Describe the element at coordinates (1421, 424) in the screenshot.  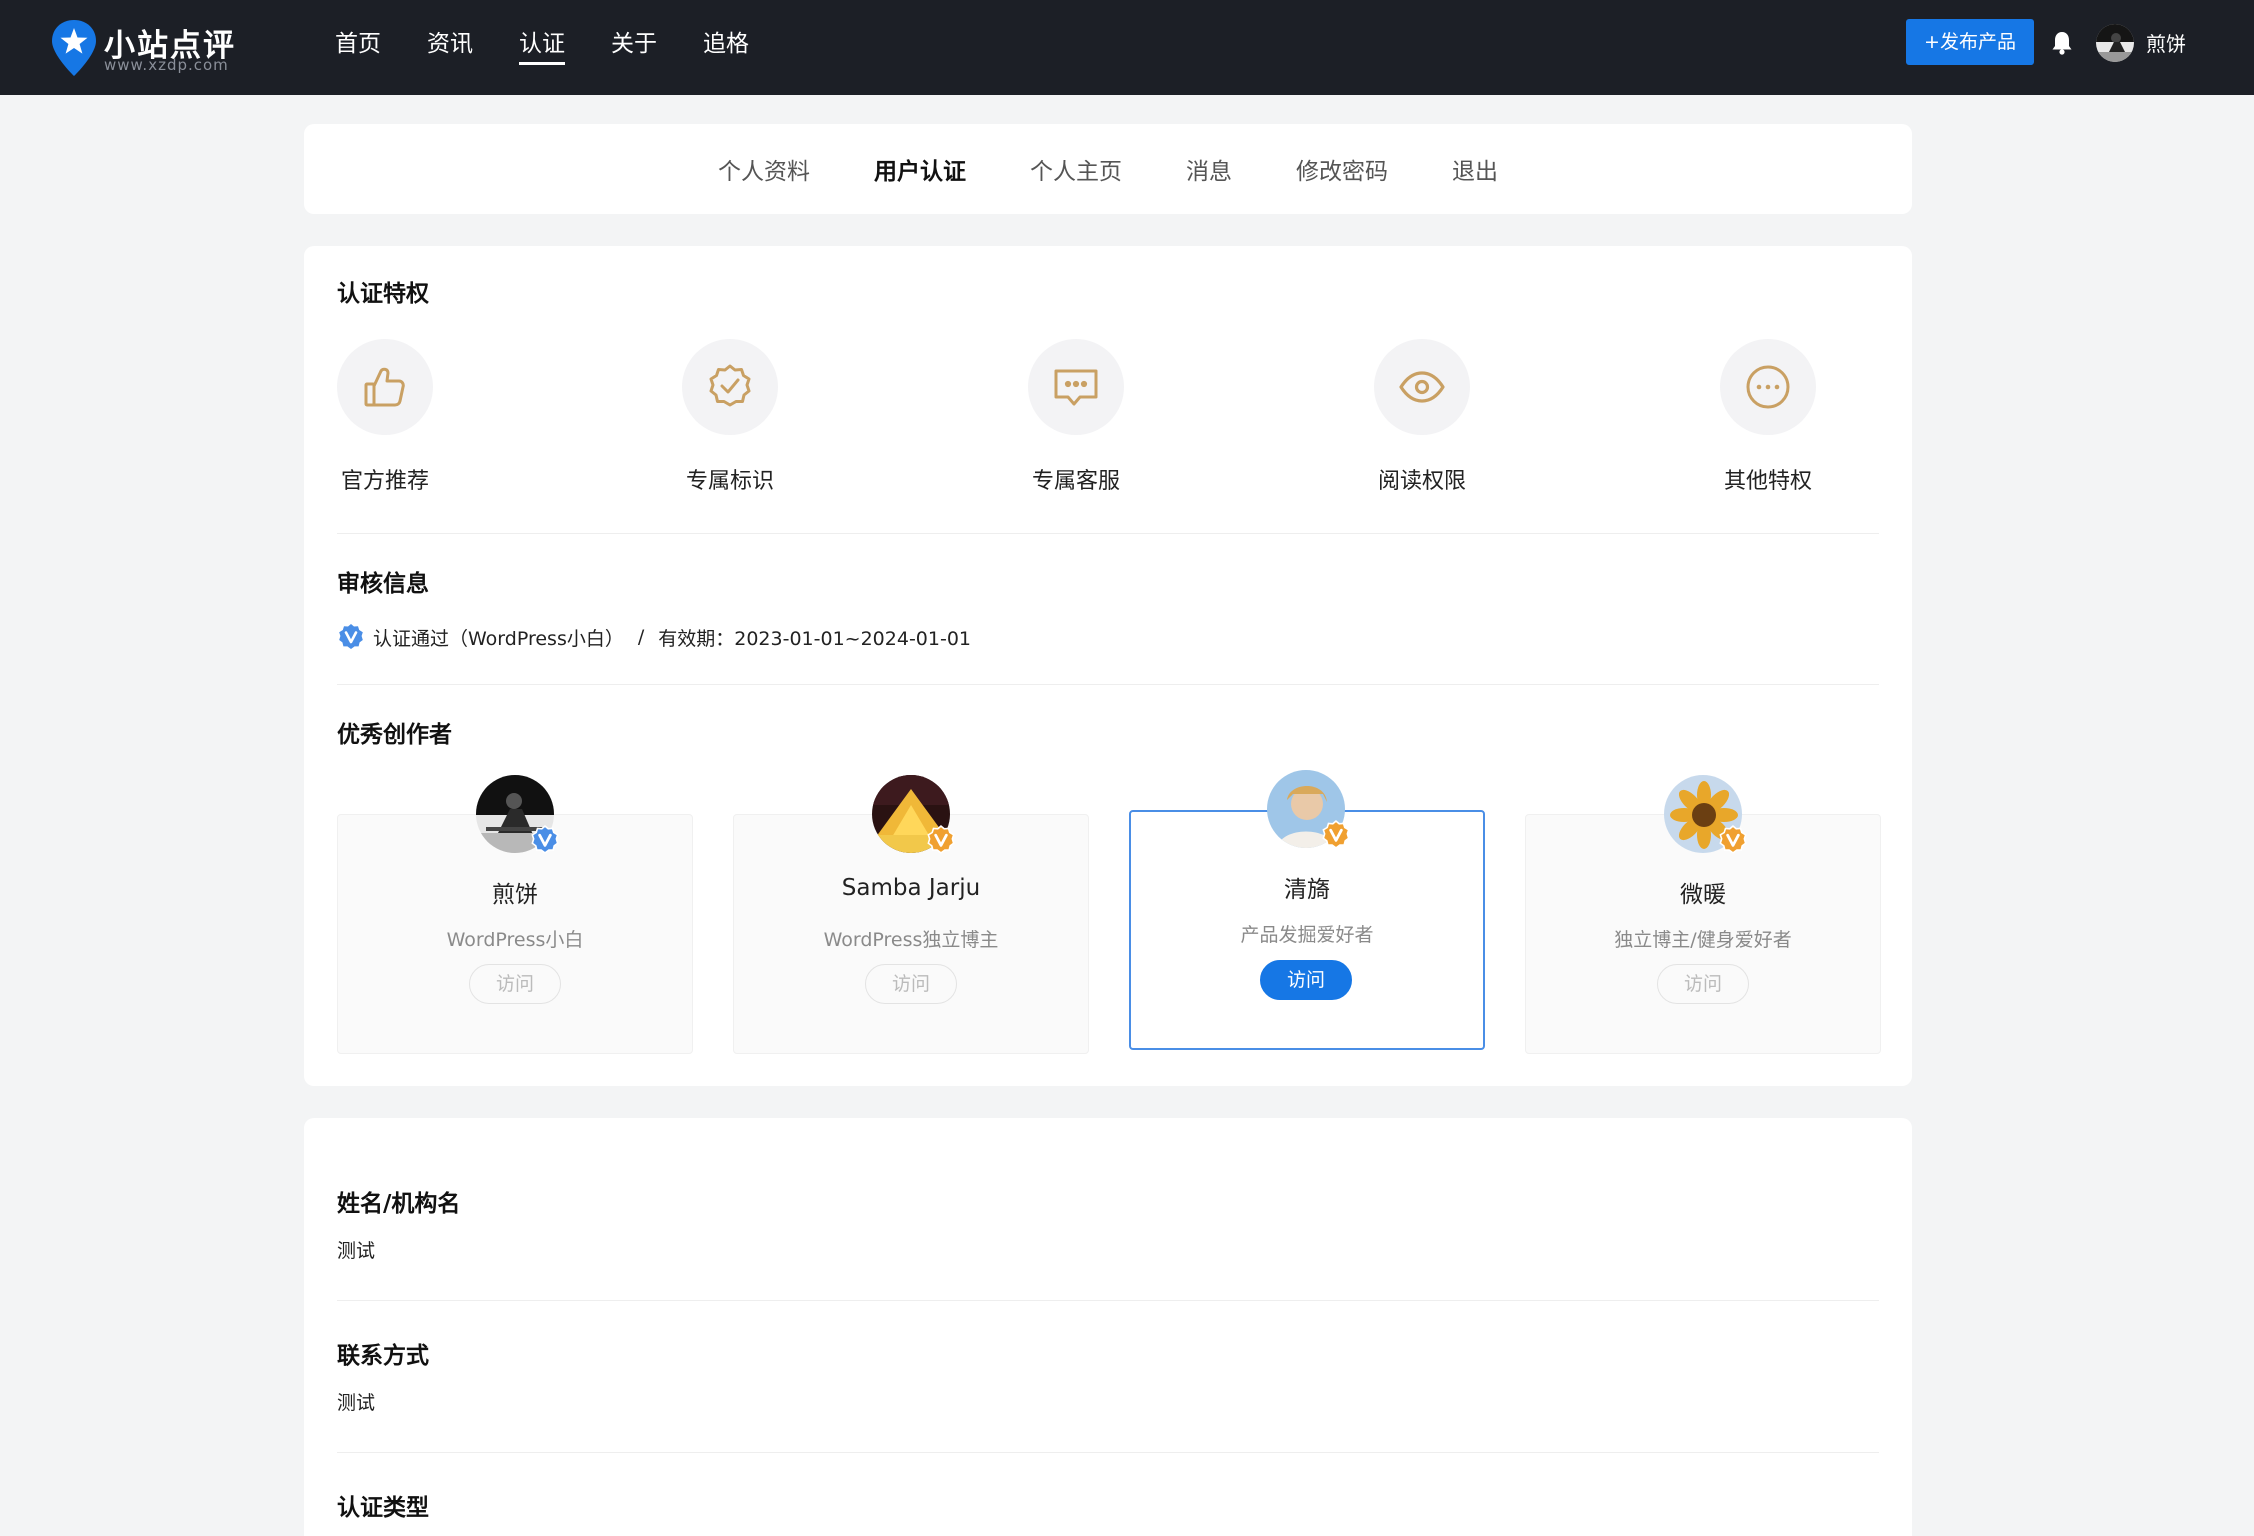
I see `privilege-read-permission: 阅读权限` at that location.